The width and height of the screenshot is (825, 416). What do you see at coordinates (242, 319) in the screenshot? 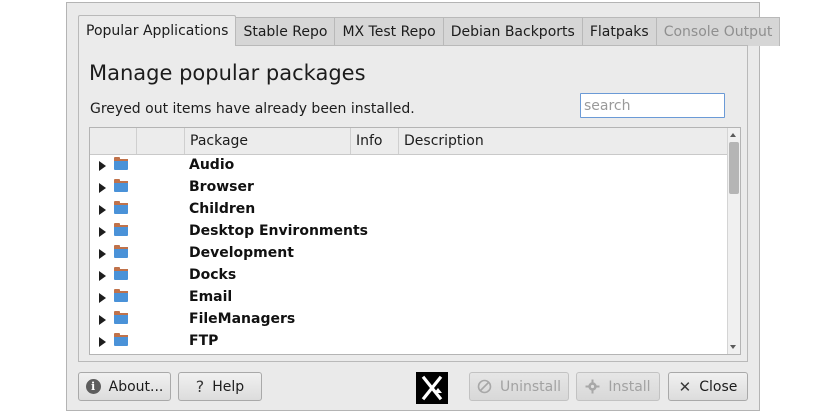
I see `category-label: FileManagers` at bounding box center [242, 319].